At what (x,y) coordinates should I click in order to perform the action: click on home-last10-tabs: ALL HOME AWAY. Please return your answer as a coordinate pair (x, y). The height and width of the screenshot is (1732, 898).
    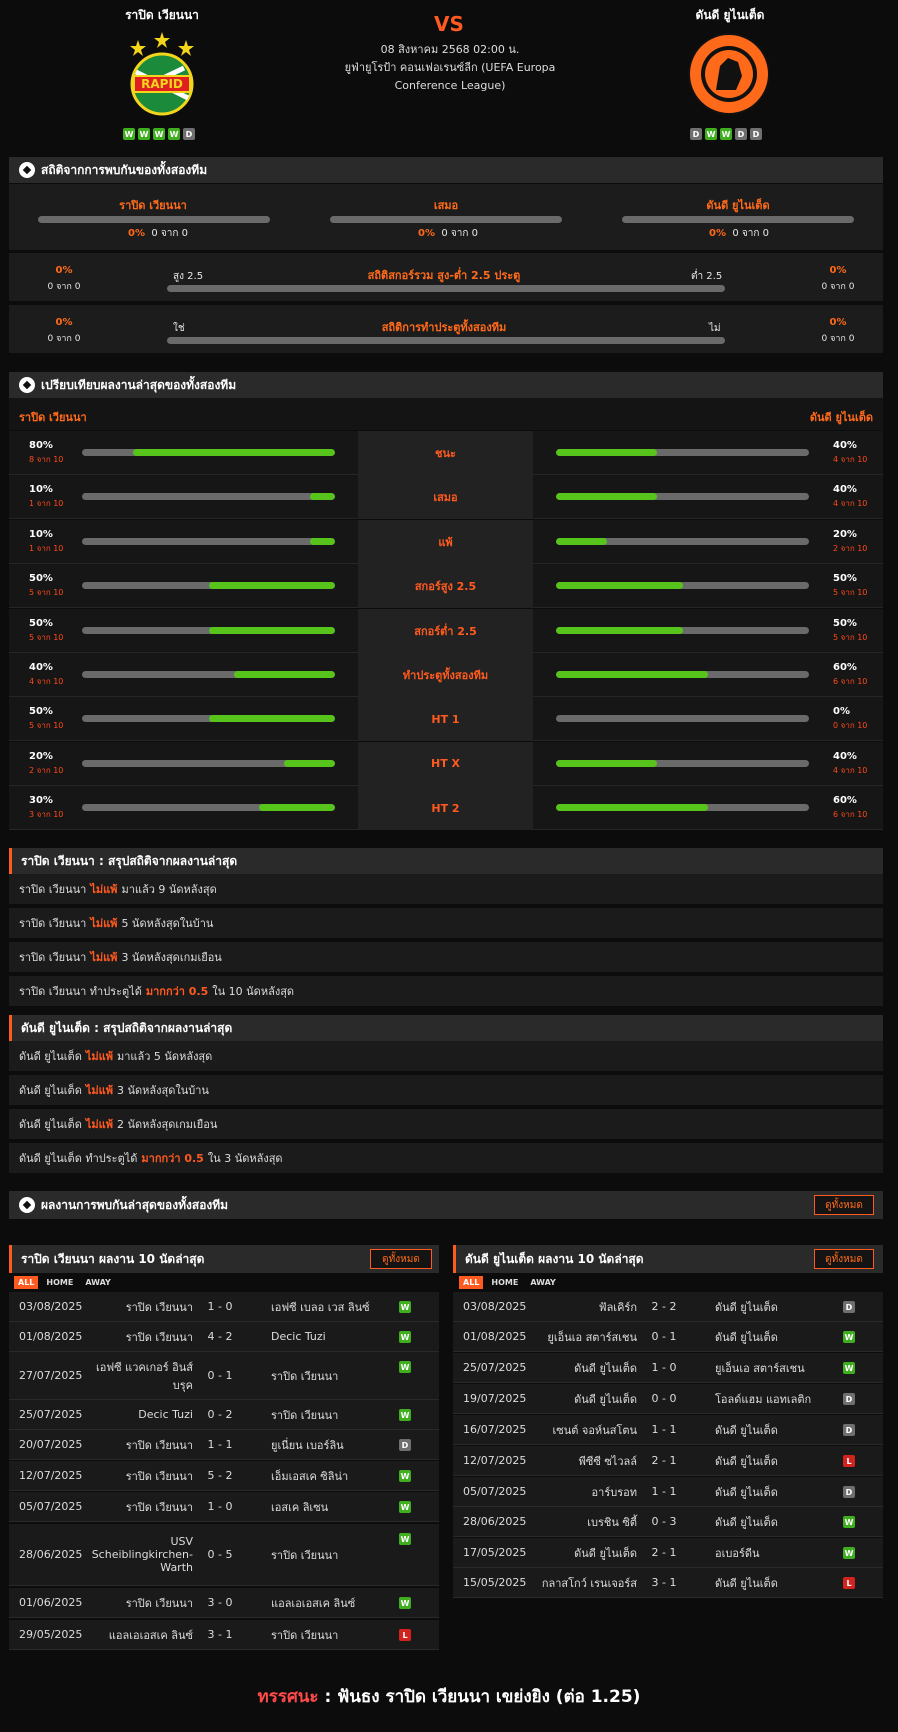
    Looking at the image, I should click on (64, 1282).